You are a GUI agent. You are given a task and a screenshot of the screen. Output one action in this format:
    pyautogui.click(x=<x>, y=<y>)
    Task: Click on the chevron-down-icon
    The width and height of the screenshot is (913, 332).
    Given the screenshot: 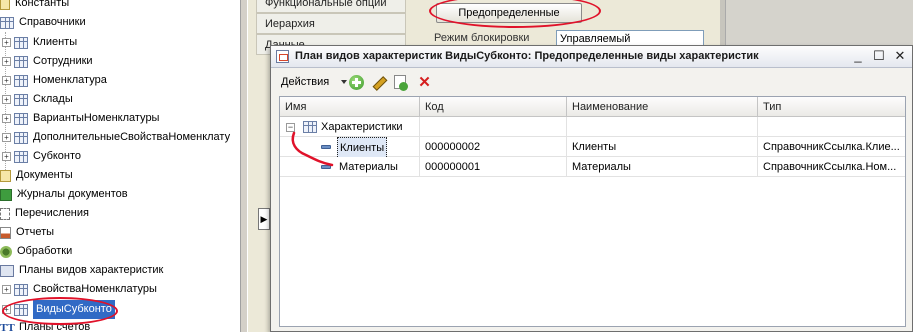 What is the action you would take?
    pyautogui.click(x=344, y=82)
    